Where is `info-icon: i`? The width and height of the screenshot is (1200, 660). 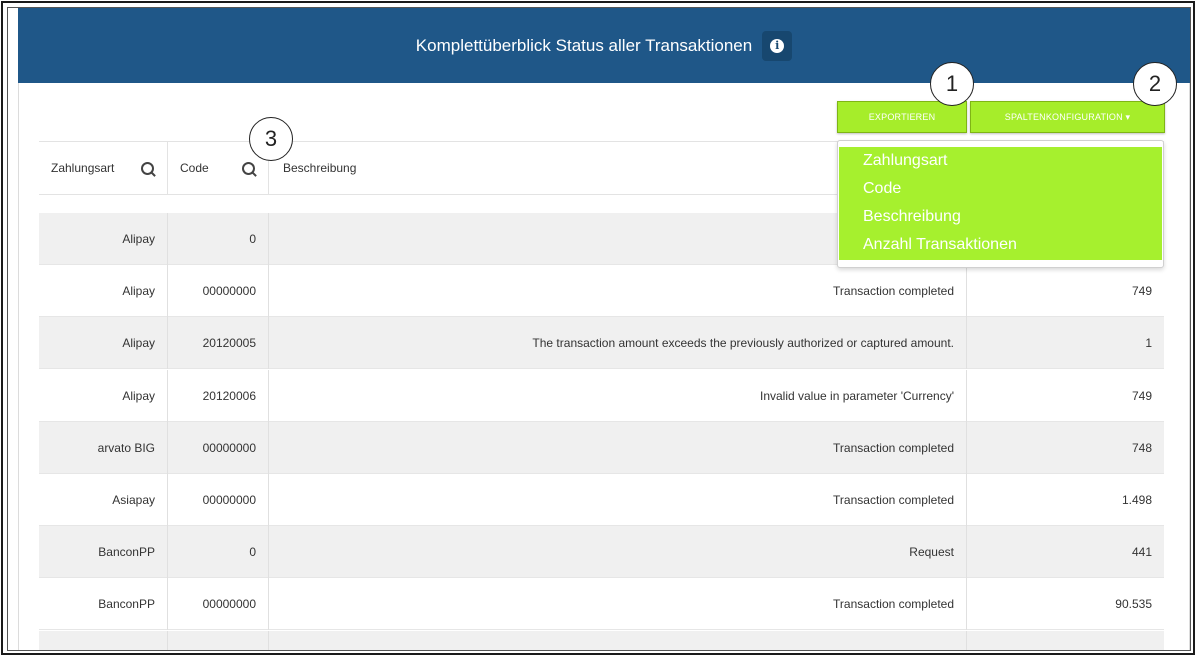 info-icon: i is located at coordinates (777, 45).